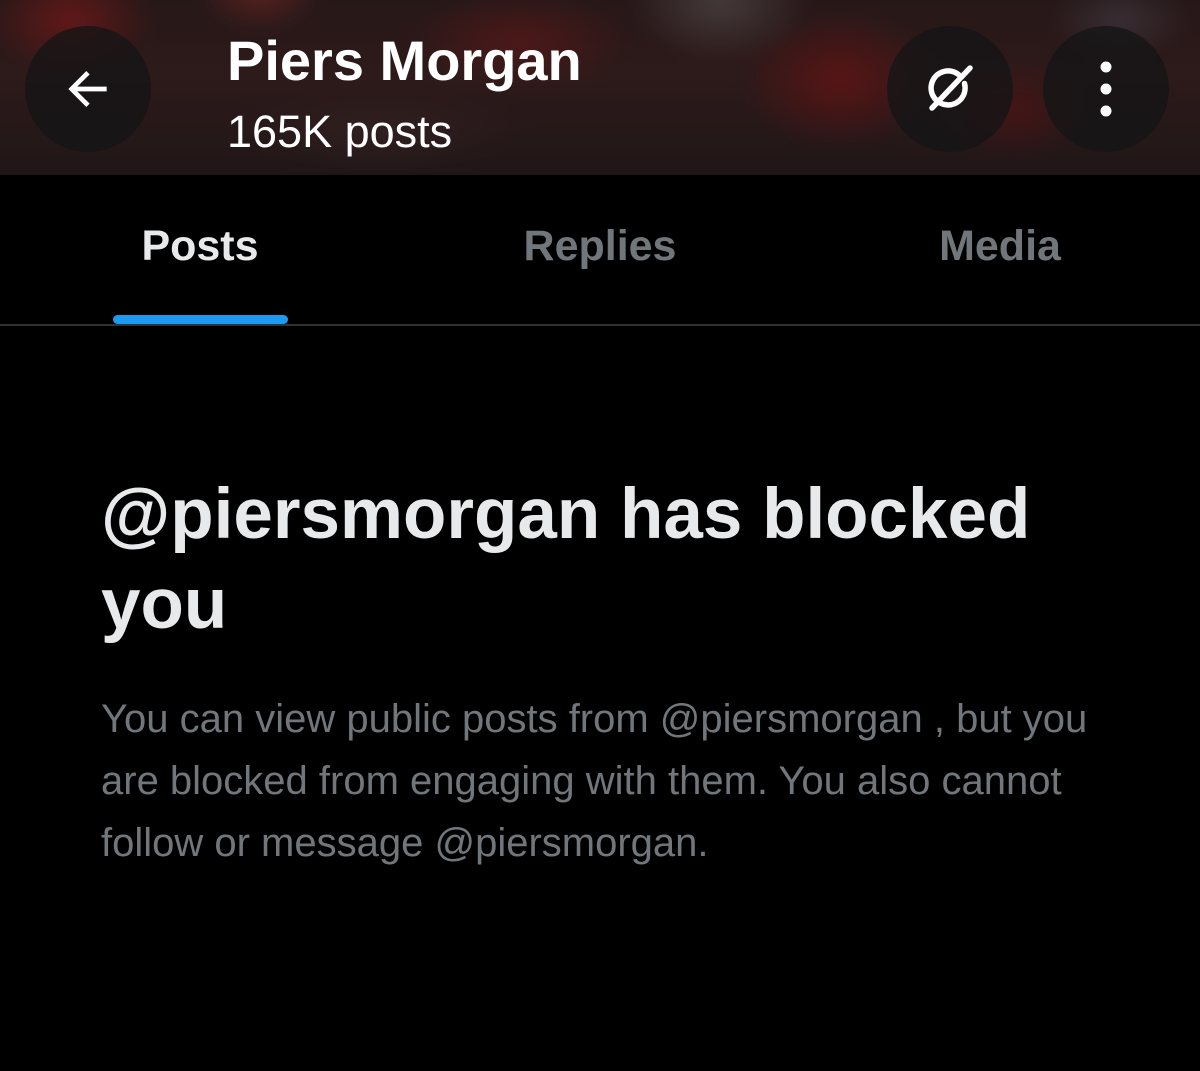  I want to click on more-options-button, so click(1106, 89).